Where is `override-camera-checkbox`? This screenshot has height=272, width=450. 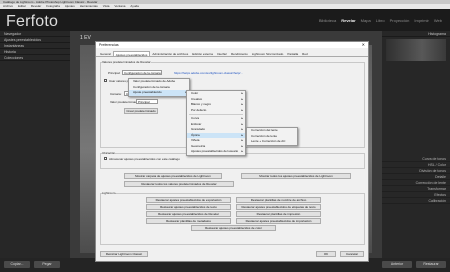 override-camera-checkbox is located at coordinates (105, 80).